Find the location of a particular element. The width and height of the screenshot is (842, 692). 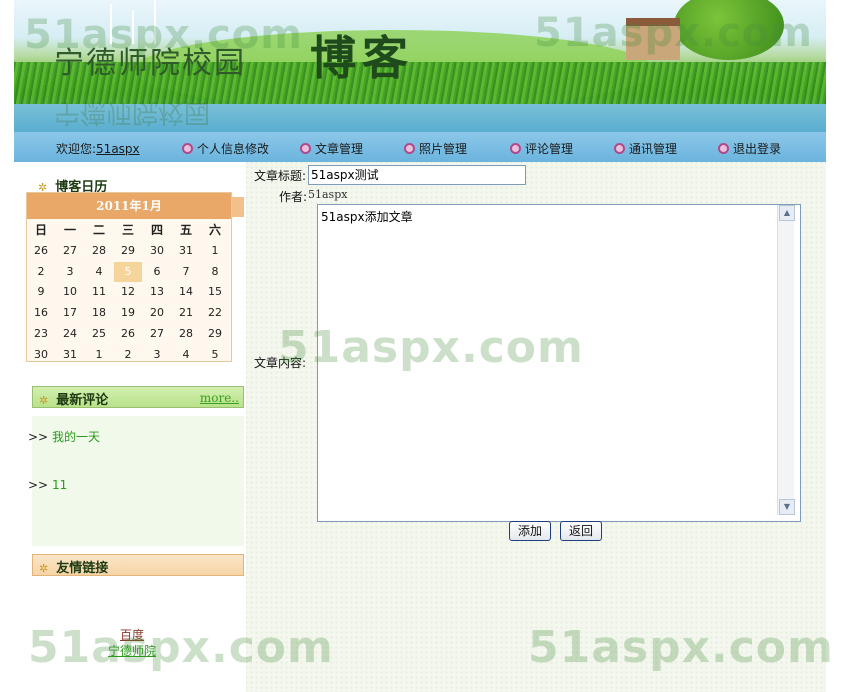

calendar-day: 21 is located at coordinates (186, 313).